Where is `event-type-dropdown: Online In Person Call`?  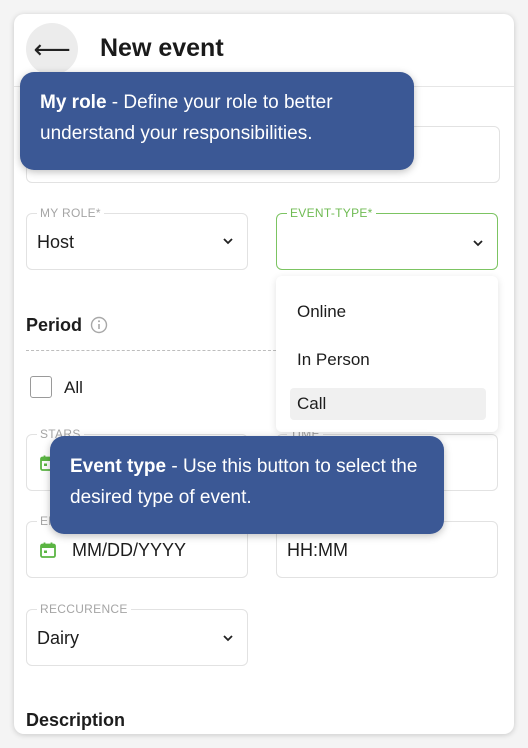 event-type-dropdown: Online In Person Call is located at coordinates (387, 354).